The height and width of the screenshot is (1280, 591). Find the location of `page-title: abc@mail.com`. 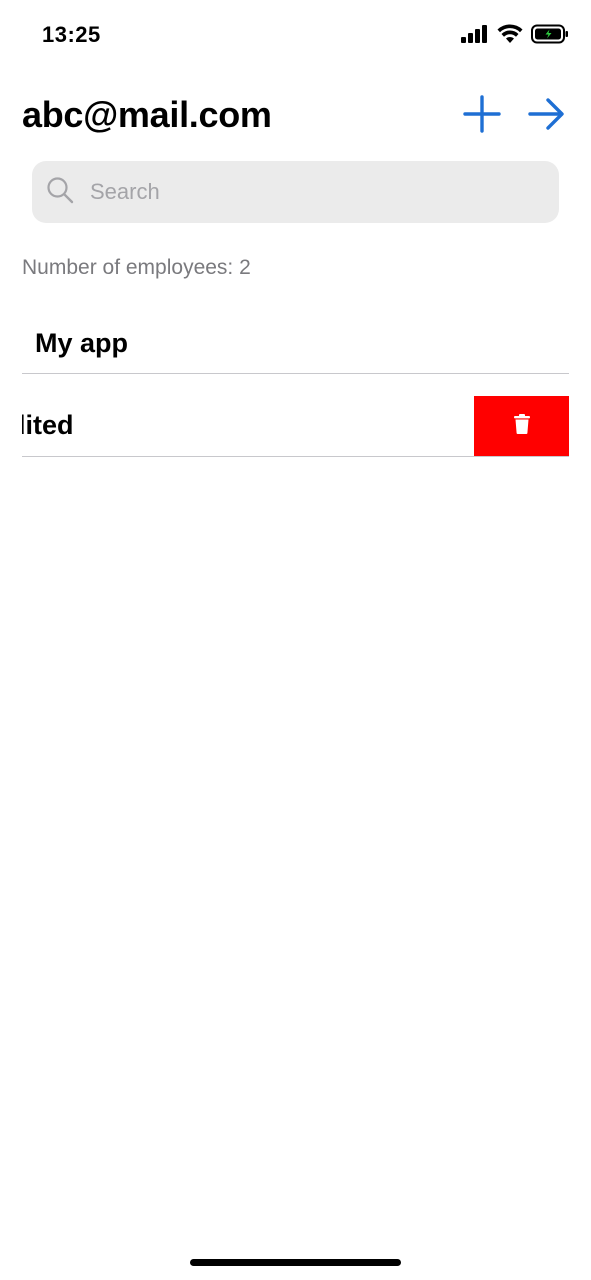

page-title: abc@mail.com is located at coordinates (147, 114).